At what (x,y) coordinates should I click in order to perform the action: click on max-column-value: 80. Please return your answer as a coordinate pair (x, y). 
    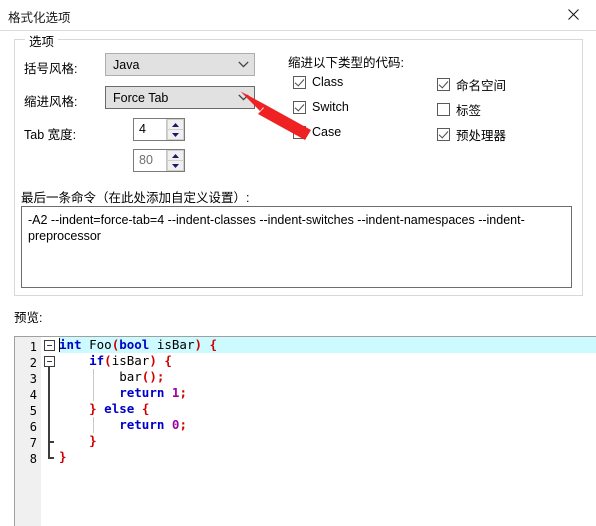
    Looking at the image, I should click on (146, 160).